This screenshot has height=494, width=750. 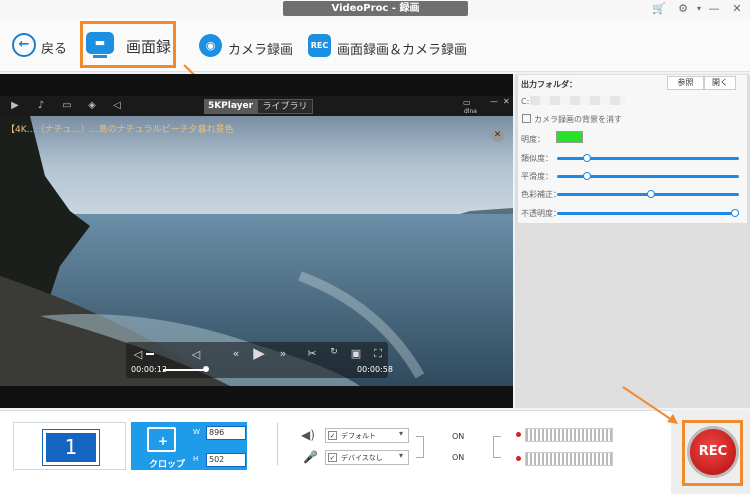 What do you see at coordinates (210, 45) in the screenshot?
I see `camera-icon: ◉` at bounding box center [210, 45].